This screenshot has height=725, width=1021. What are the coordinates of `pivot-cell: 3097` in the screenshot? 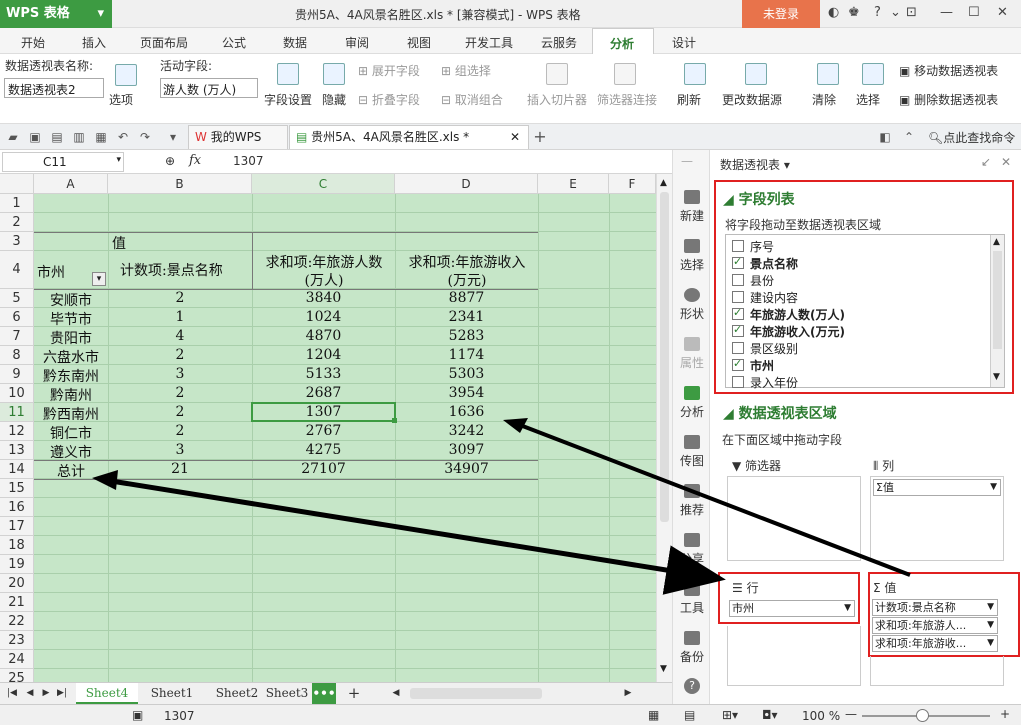 It's located at (466, 450).